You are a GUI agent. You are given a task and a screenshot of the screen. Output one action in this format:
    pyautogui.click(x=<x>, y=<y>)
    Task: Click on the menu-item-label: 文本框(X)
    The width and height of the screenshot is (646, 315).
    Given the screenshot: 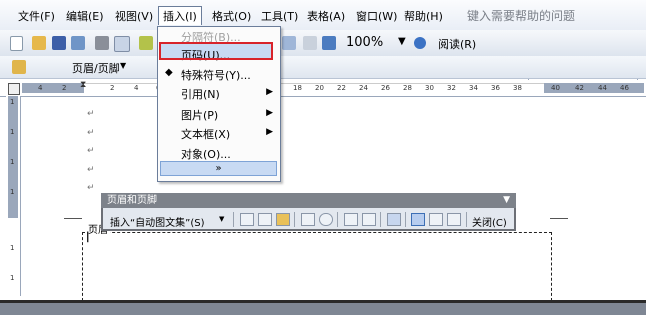 What is the action you would take?
    pyautogui.click(x=206, y=134)
    